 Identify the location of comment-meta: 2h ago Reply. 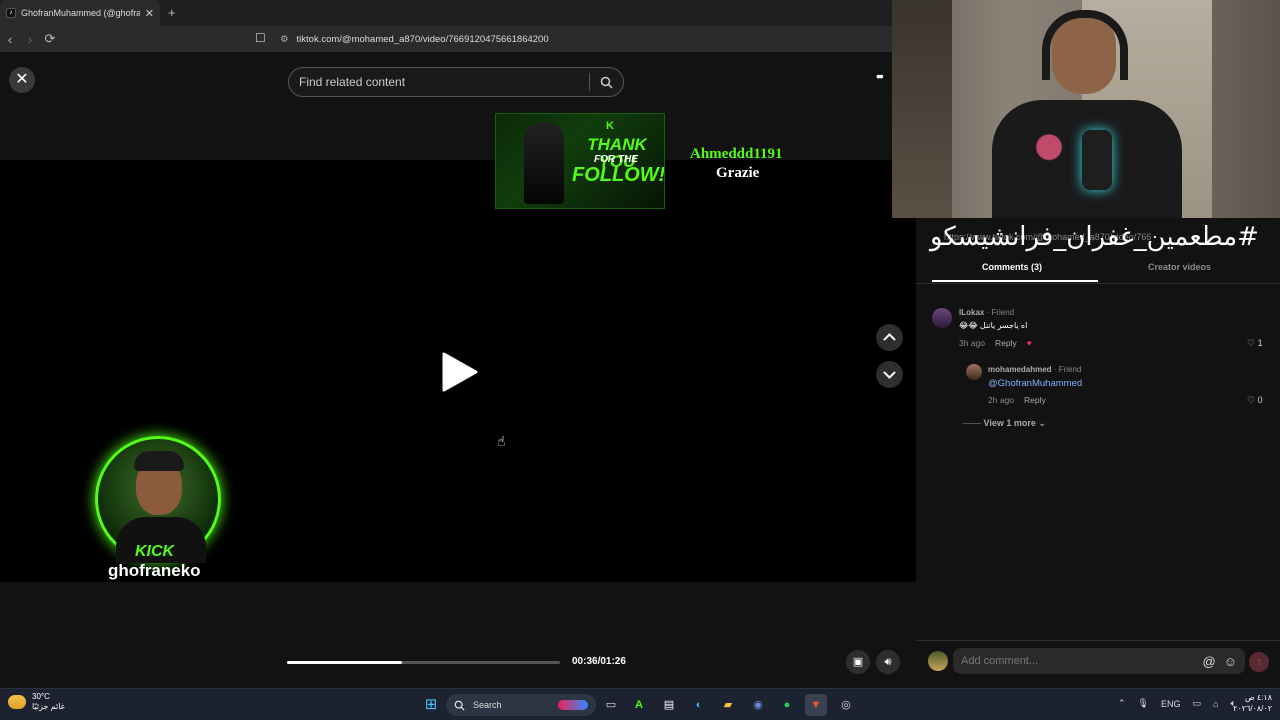
(1017, 400).